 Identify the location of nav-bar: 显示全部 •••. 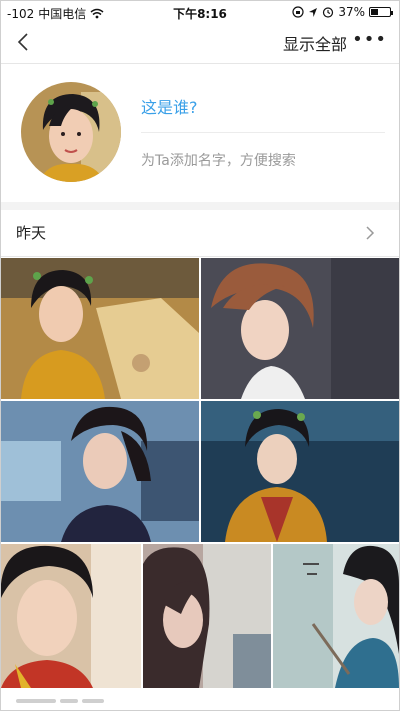
(200, 43).